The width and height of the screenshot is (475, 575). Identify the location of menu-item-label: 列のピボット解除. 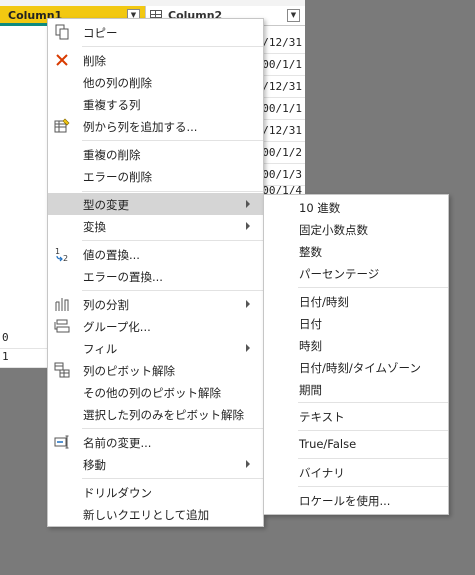
(129, 371).